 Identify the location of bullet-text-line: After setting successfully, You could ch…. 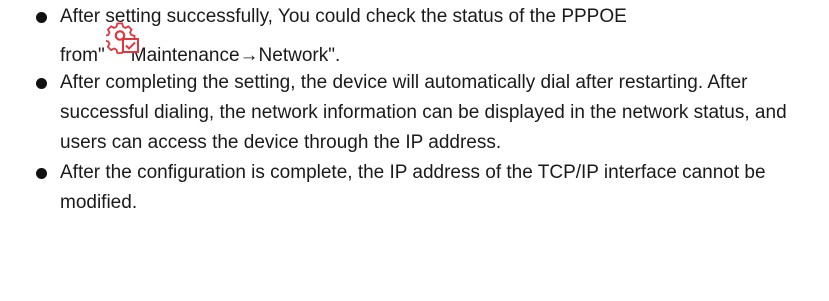
(343, 16).